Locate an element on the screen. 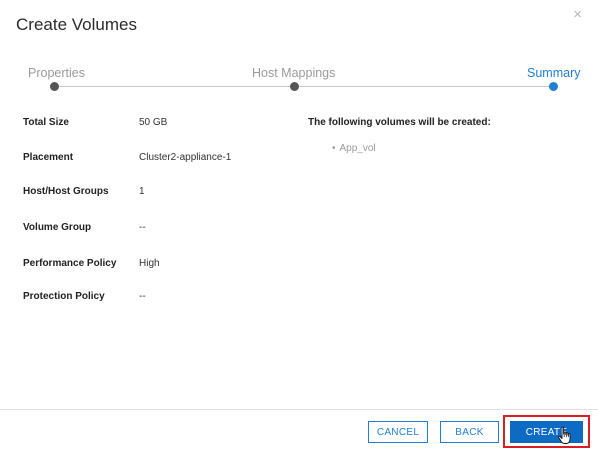 The image size is (598, 452). created-volume-item: • App_vol is located at coordinates (354, 148).